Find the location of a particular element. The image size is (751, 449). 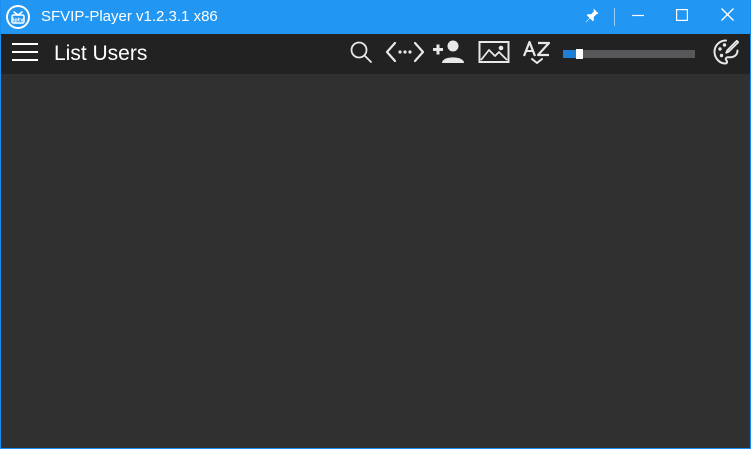

minimize-button is located at coordinates (638, 17).